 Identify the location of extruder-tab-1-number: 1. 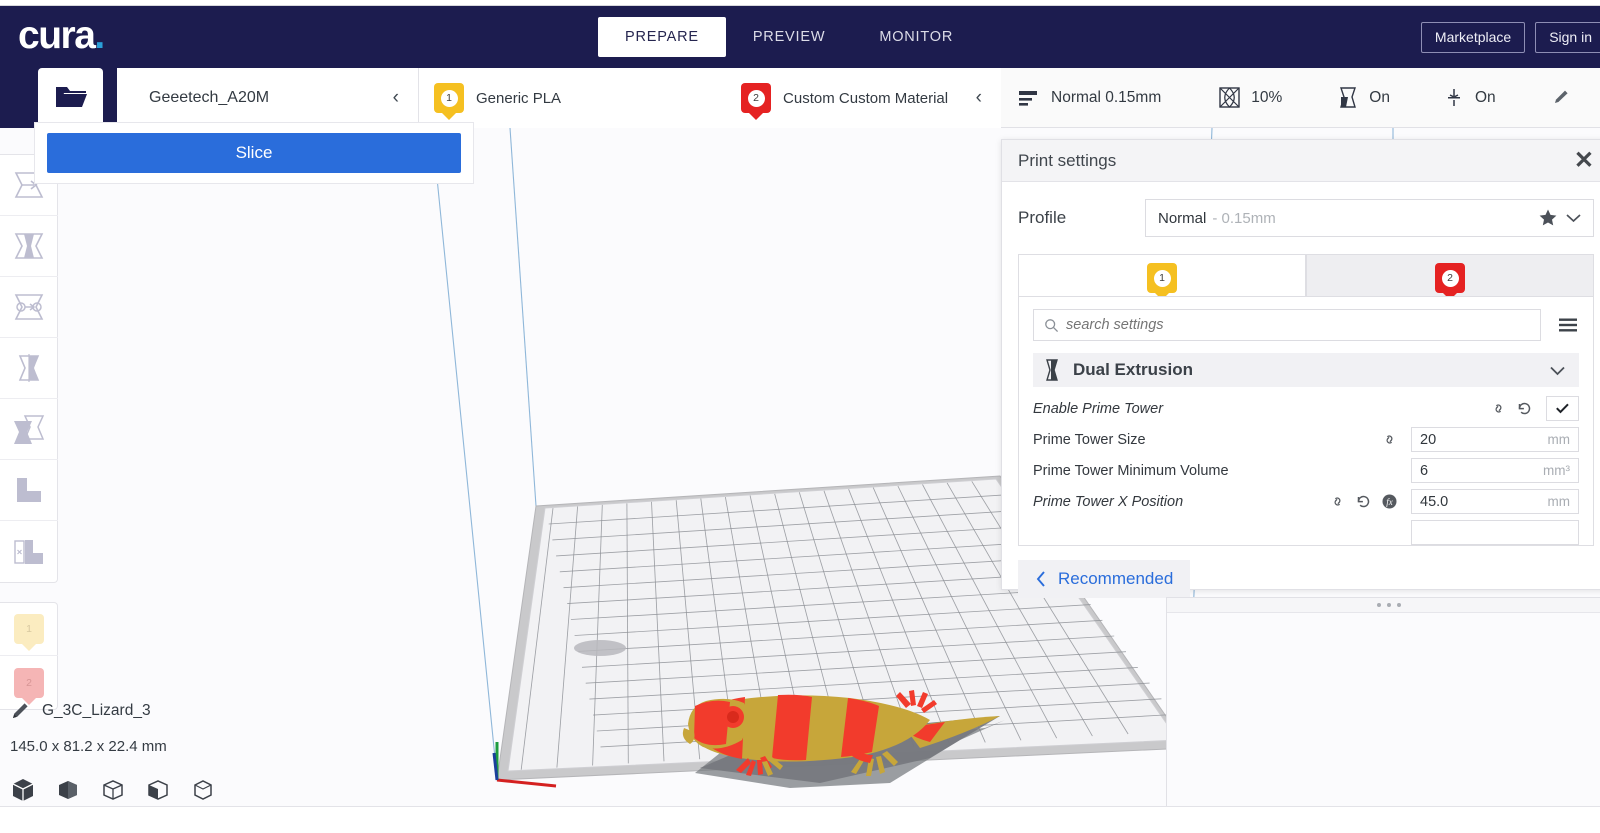
(1162, 278).